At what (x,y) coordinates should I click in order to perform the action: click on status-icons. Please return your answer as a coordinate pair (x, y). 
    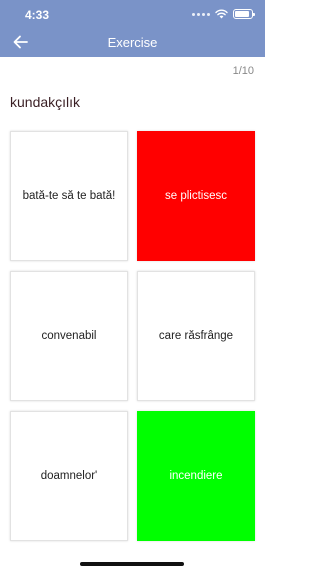
    Looking at the image, I should click on (223, 14).